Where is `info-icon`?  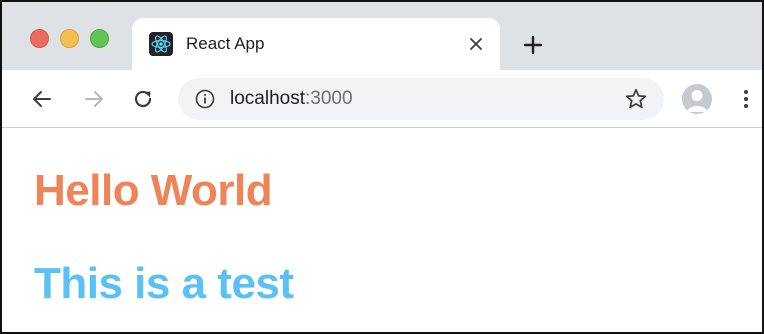
info-icon is located at coordinates (205, 99).